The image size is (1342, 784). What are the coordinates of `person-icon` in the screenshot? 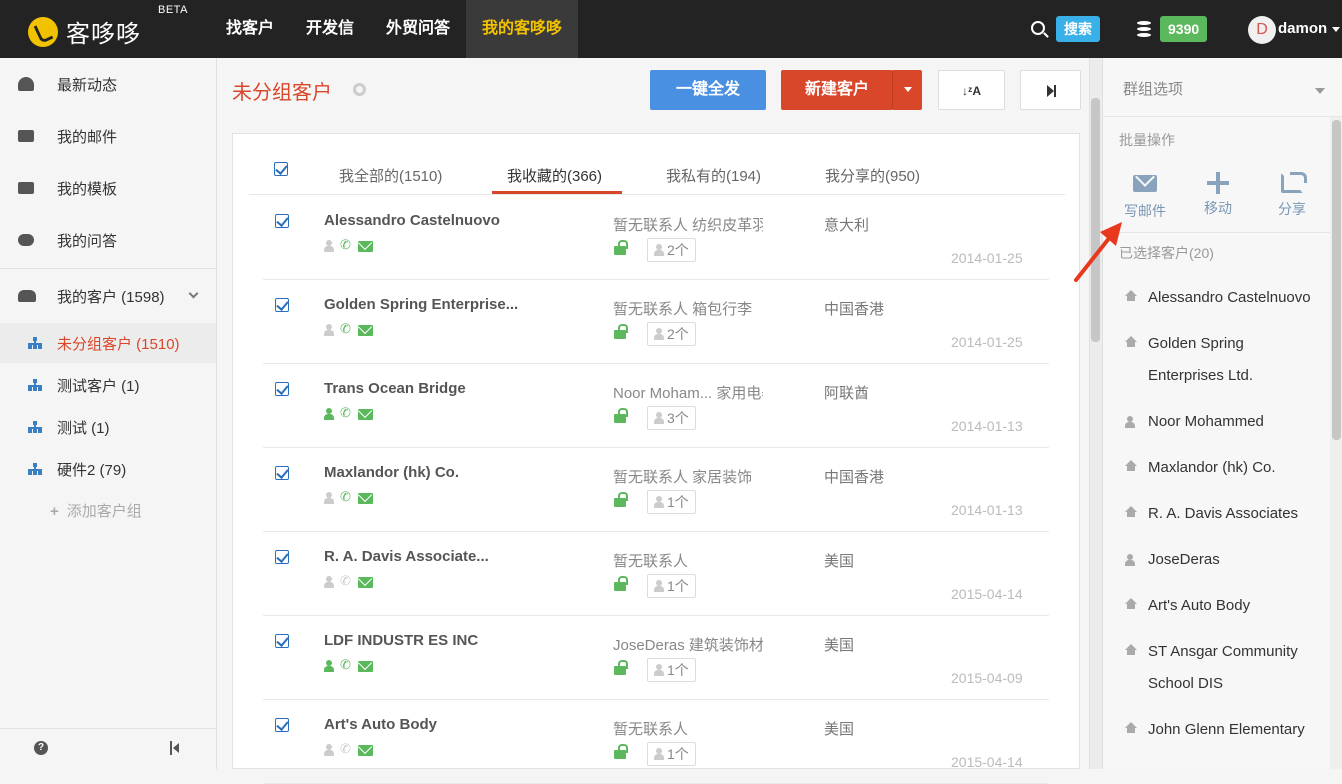 It's located at (659, 754).